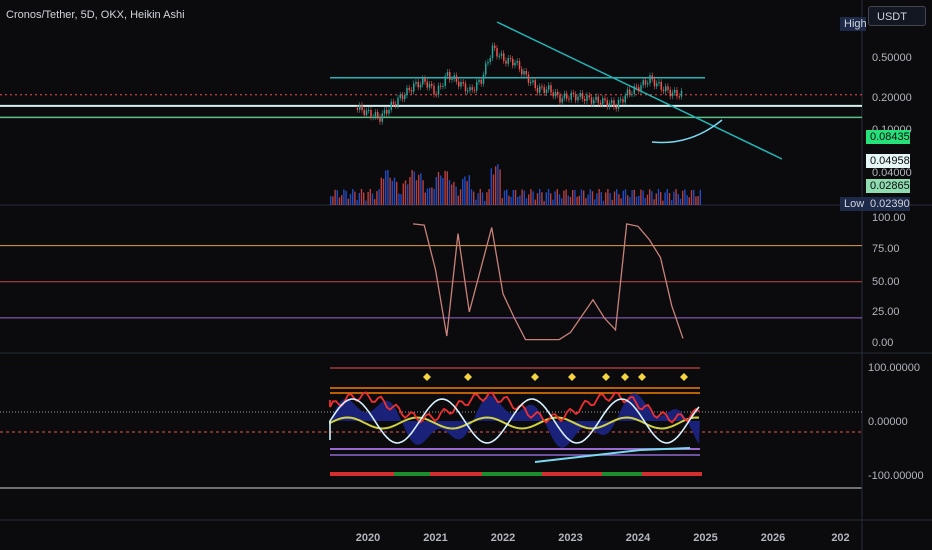 This screenshot has width=932, height=550. Describe the element at coordinates (503, 538) in the screenshot. I see `time-tick-label: 2022` at that location.